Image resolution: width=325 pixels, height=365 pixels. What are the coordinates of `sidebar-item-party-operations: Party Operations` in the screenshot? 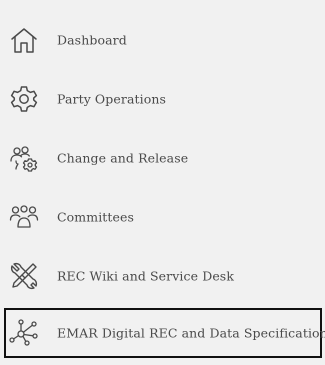 It's located at (162, 99).